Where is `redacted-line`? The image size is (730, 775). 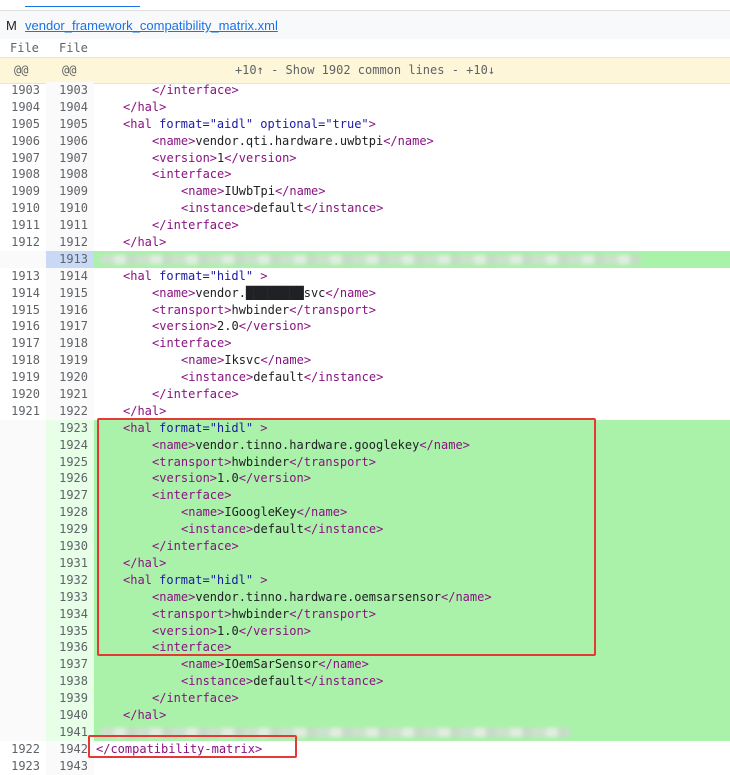 redacted-line is located at coordinates (370, 259).